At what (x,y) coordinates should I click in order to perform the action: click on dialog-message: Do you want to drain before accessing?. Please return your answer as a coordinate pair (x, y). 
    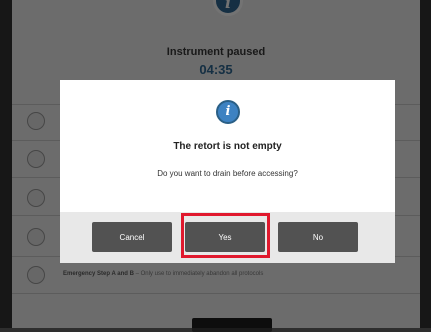
    Looking at the image, I should click on (227, 173).